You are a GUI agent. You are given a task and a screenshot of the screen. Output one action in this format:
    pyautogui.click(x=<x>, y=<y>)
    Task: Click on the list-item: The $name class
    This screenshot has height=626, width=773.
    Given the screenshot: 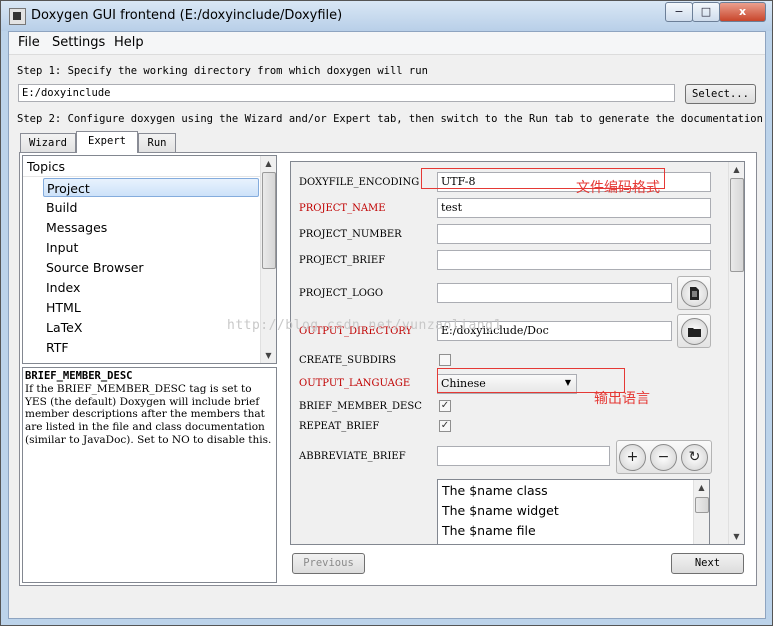 What is the action you would take?
    pyautogui.click(x=495, y=490)
    